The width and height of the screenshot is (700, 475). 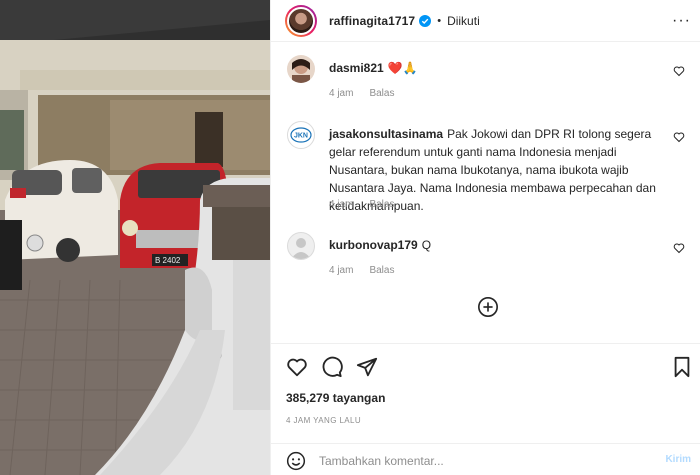 I want to click on post-timestamp: 4 JAM YANG LALU, so click(x=323, y=420).